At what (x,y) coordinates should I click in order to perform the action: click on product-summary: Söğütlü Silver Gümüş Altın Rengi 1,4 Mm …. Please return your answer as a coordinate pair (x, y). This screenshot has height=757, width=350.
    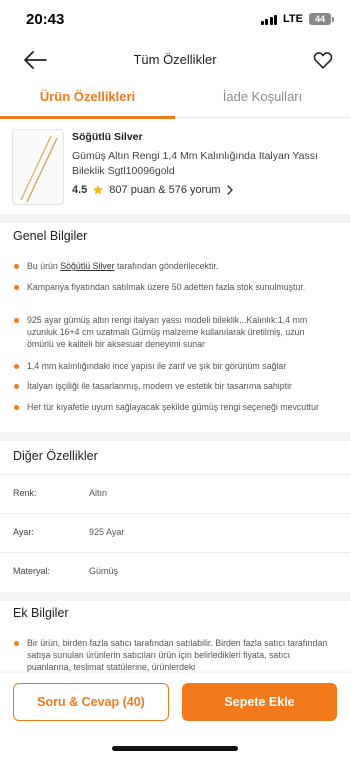
    Looking at the image, I should click on (175, 166).